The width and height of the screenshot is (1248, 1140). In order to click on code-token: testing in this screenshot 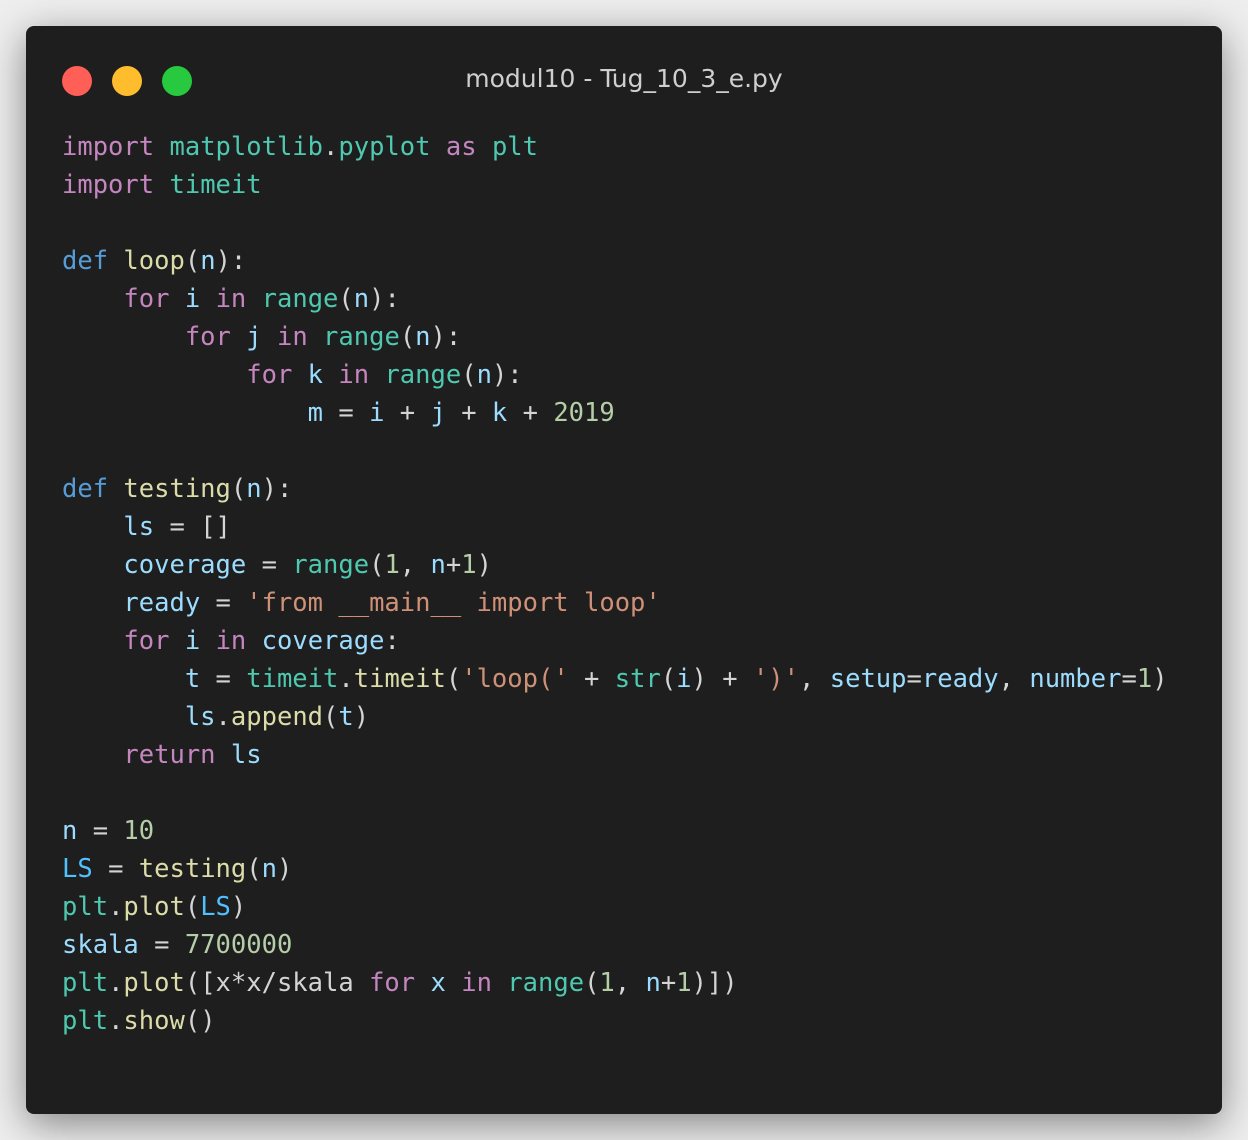, I will do `click(192, 869)`.